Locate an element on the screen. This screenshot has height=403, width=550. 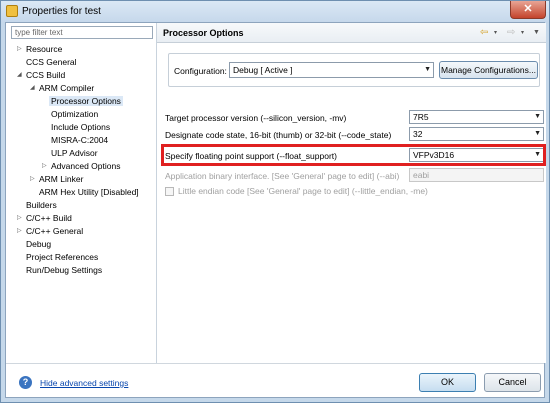
configuration-value: Debug [ Active ] is located at coordinates (263, 70).